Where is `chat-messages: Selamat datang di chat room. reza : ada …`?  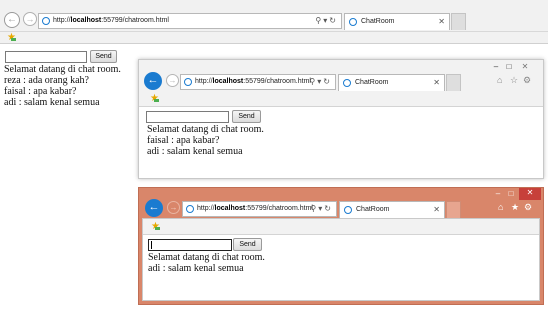
chat-messages: Selamat datang di chat room. reza : ada … is located at coordinates (62, 86).